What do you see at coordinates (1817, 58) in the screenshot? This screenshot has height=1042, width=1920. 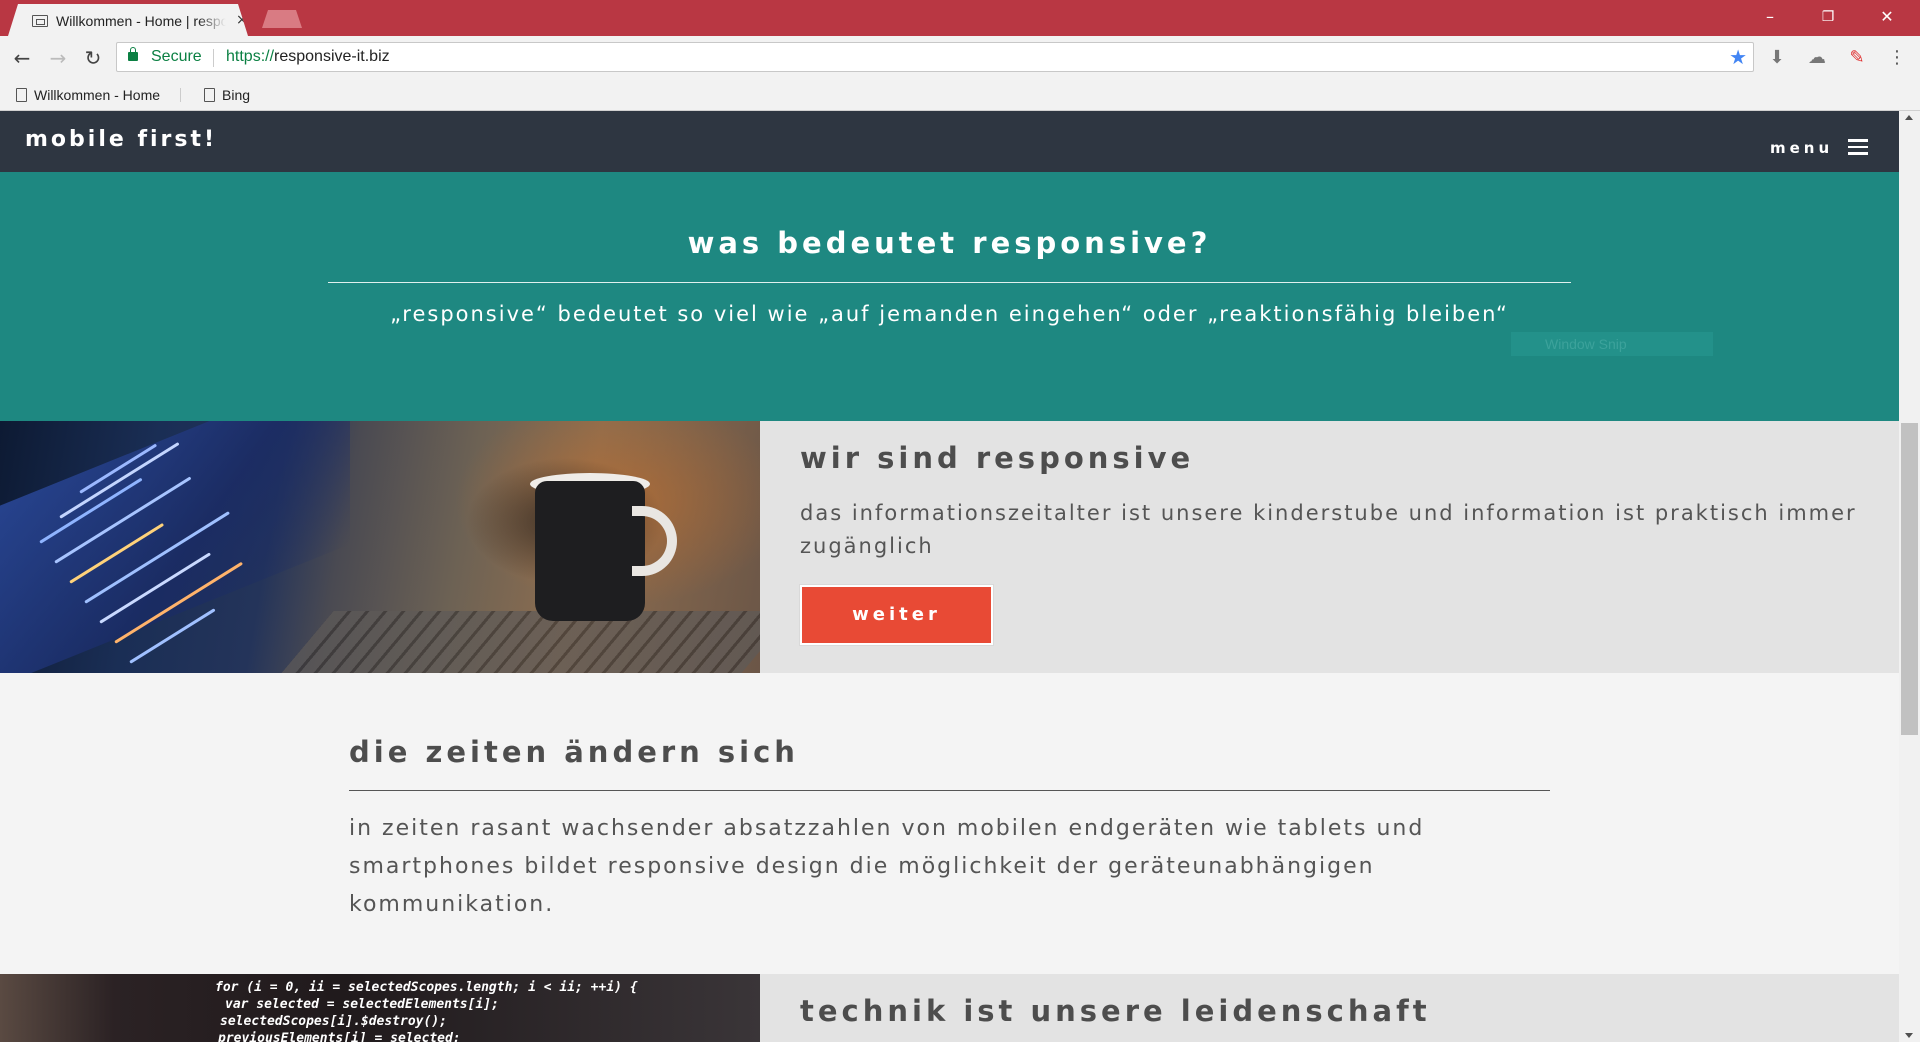 I see `cloud-extension-icon: ☁` at bounding box center [1817, 58].